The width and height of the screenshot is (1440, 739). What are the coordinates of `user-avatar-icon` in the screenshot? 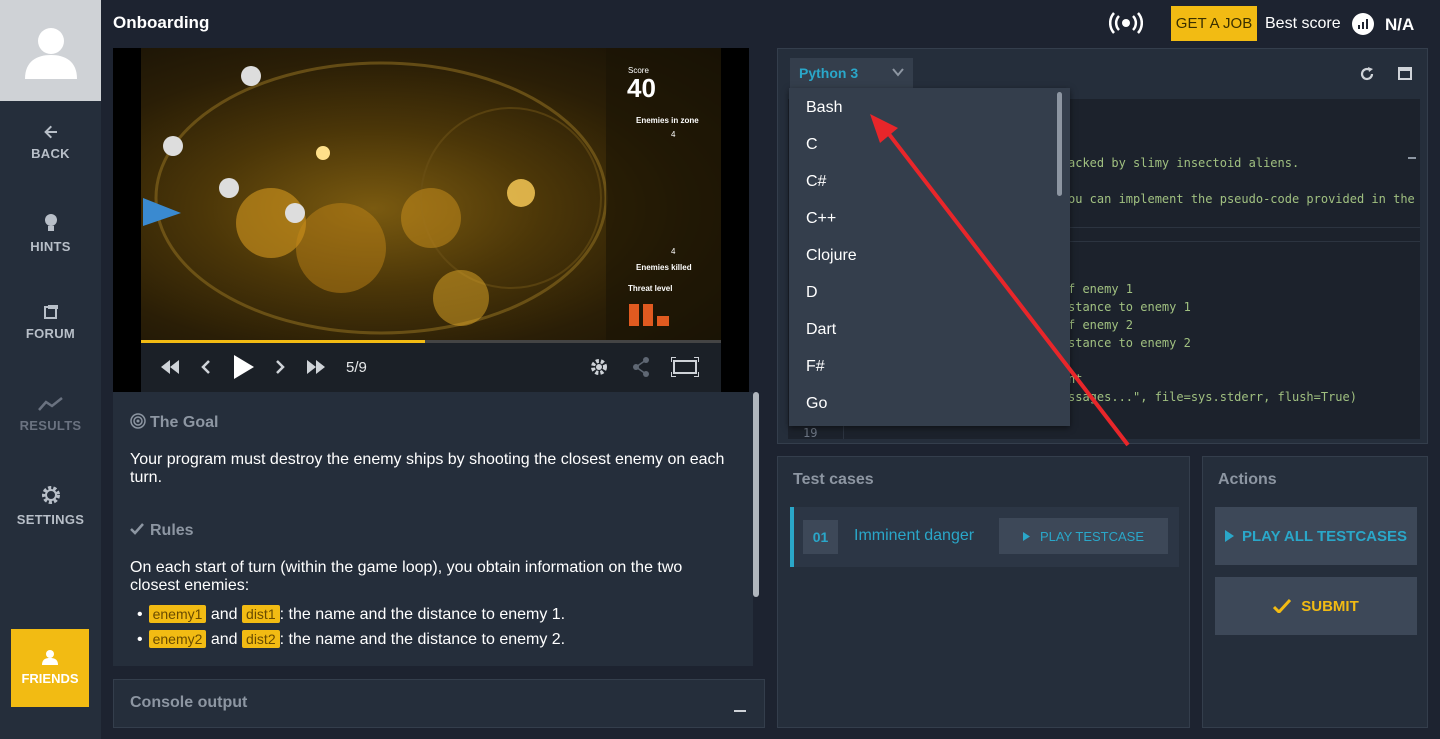 It's located at (50, 53).